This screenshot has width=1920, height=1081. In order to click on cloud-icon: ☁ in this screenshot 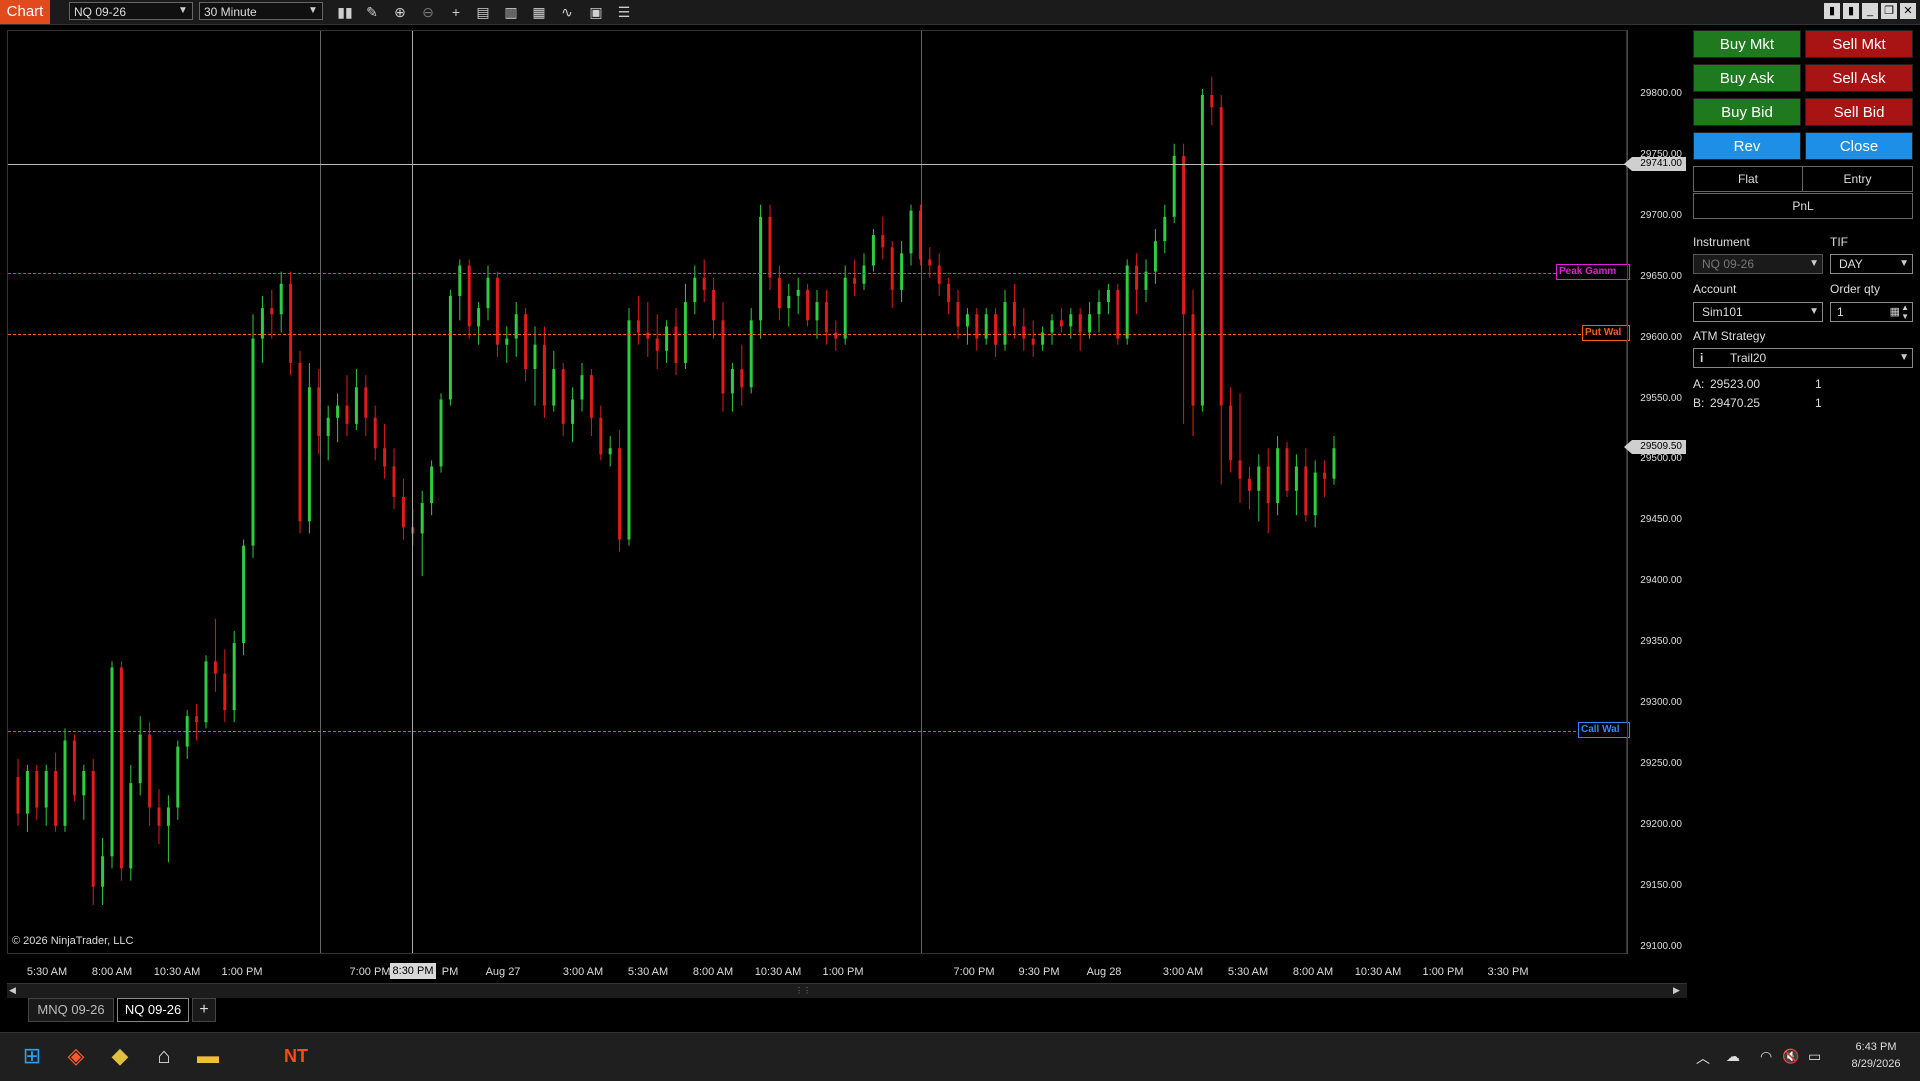, I will do `click(1733, 1056)`.